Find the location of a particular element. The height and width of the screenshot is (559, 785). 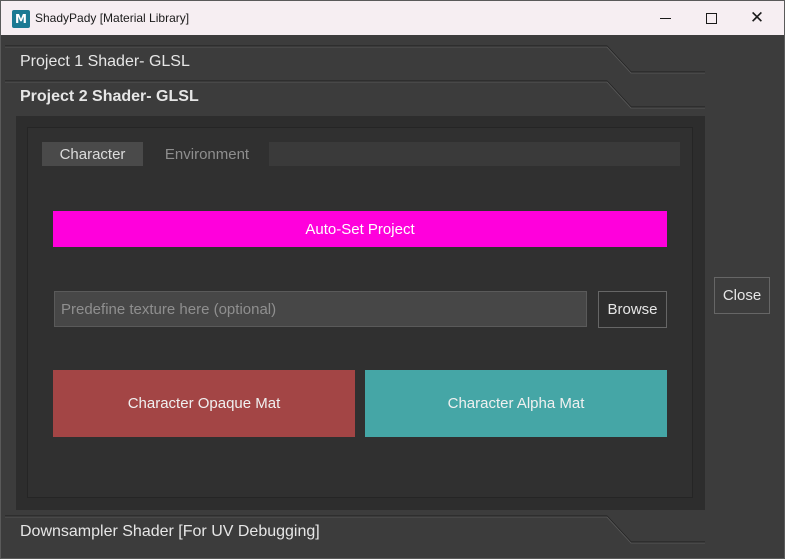

frame-header-project-1: Project 1 Shader- GLSL is located at coordinates (355, 62).